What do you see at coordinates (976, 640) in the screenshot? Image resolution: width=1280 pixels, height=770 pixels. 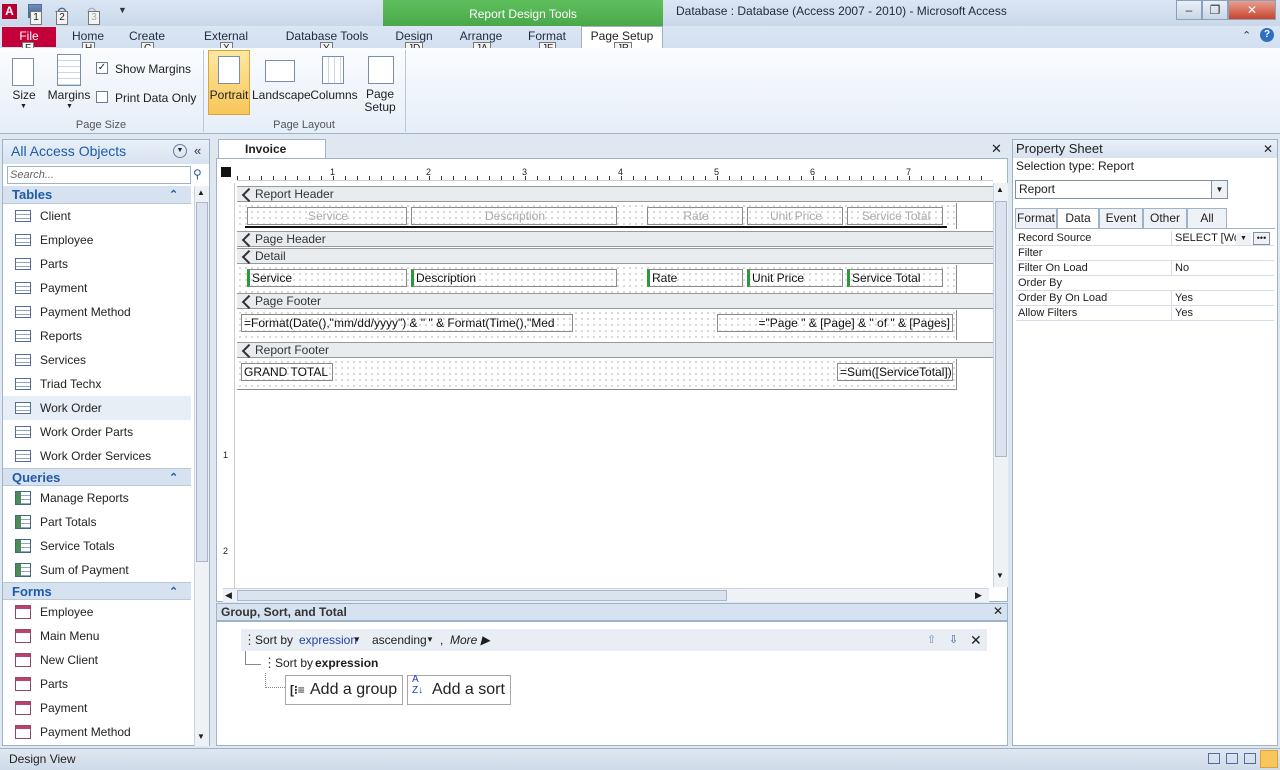 I see `delete-level-icon: ✕` at bounding box center [976, 640].